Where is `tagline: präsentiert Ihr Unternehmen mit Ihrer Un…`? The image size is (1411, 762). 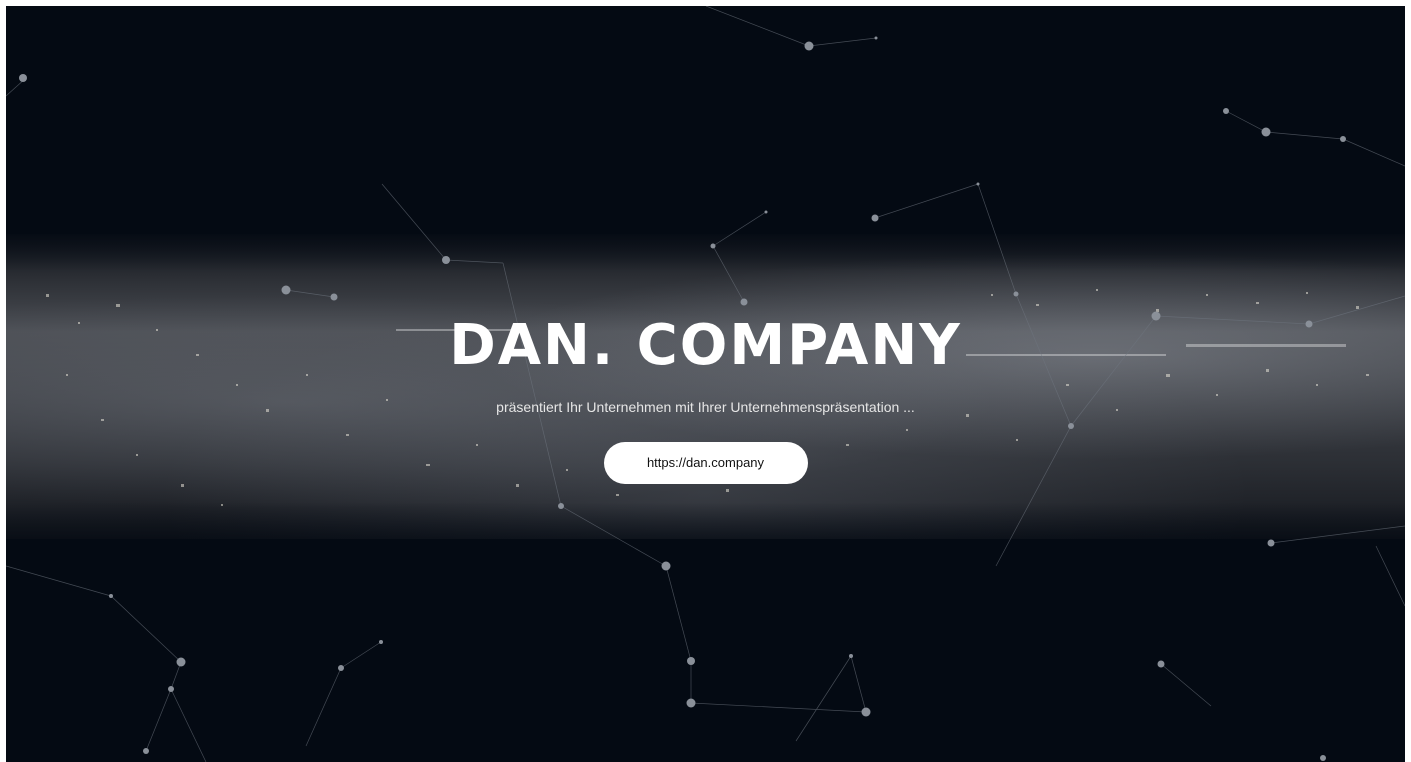
tagline: präsentiert Ihr Unternehmen mit Ihrer Un… is located at coordinates (705, 407).